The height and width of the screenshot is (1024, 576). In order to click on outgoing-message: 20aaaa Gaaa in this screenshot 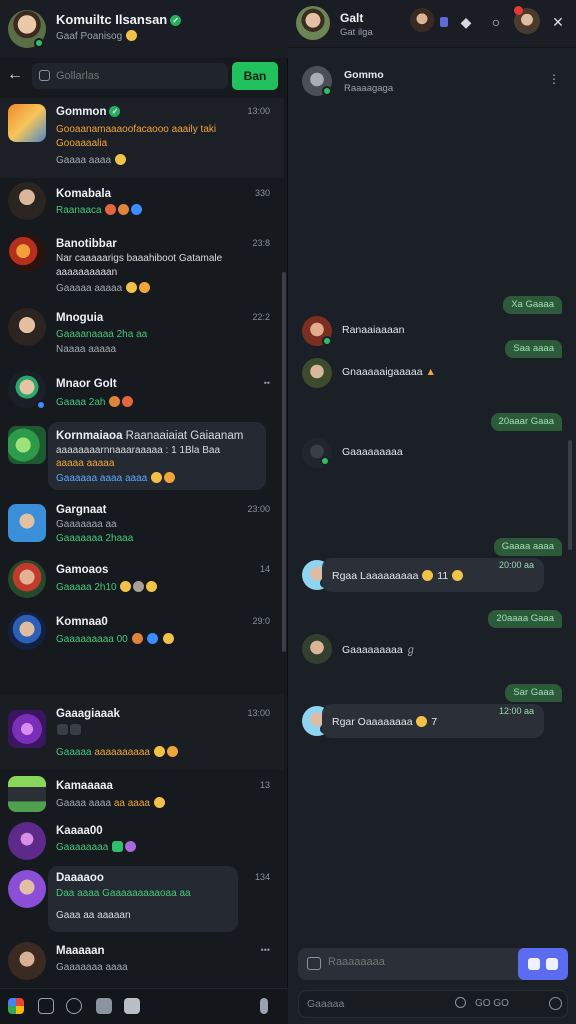, I will do `click(525, 619)`.